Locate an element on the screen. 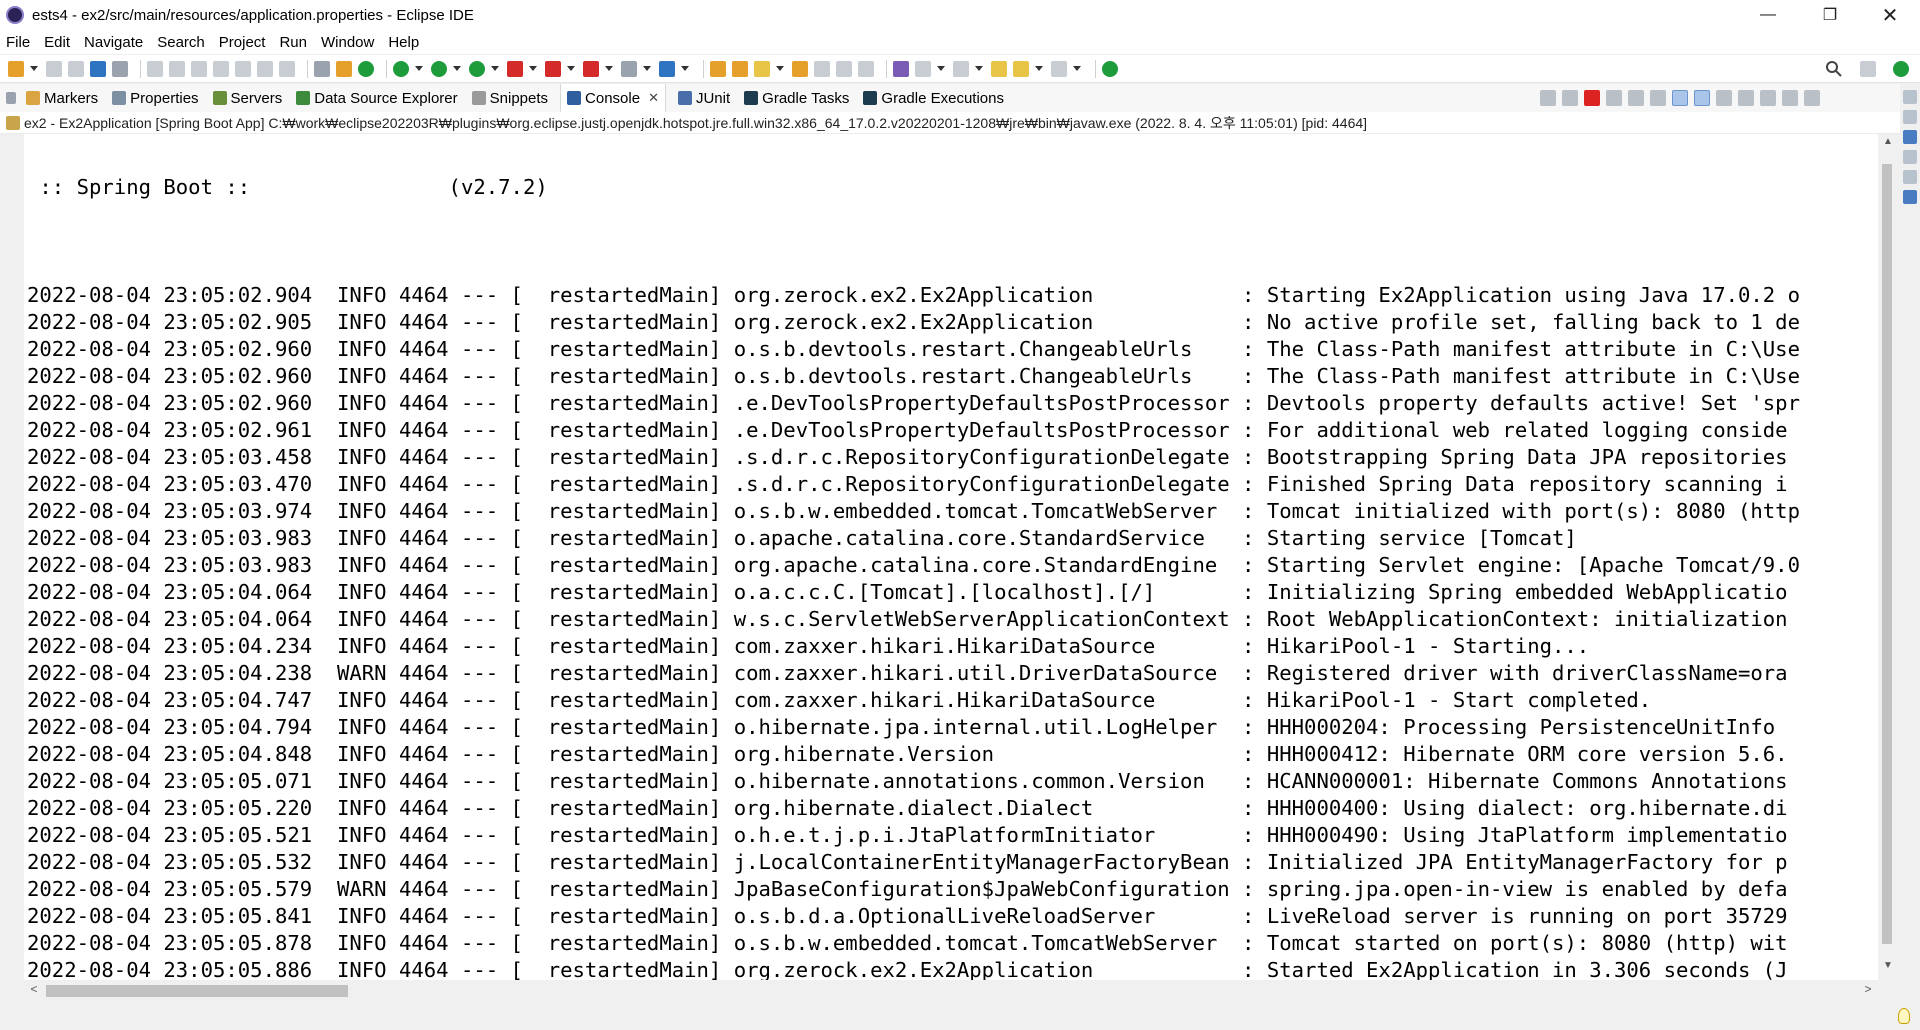 The image size is (1920, 1030). horizontal-scroll-thumb is located at coordinates (197, 991).